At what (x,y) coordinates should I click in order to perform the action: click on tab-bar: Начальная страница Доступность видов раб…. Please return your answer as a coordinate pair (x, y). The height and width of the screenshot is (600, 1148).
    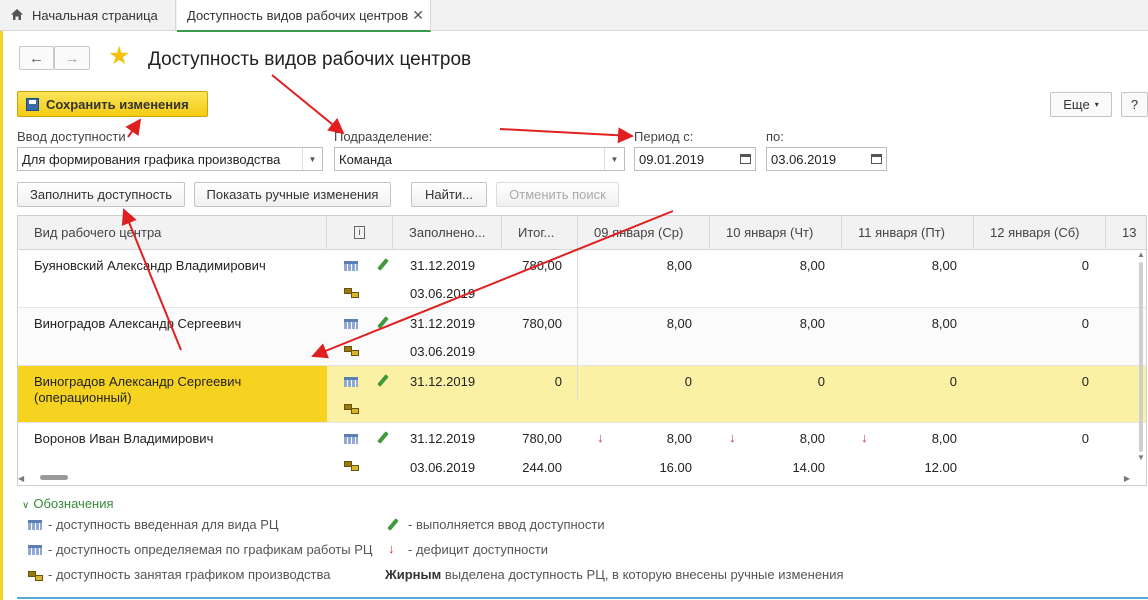
    Looking at the image, I should click on (574, 16).